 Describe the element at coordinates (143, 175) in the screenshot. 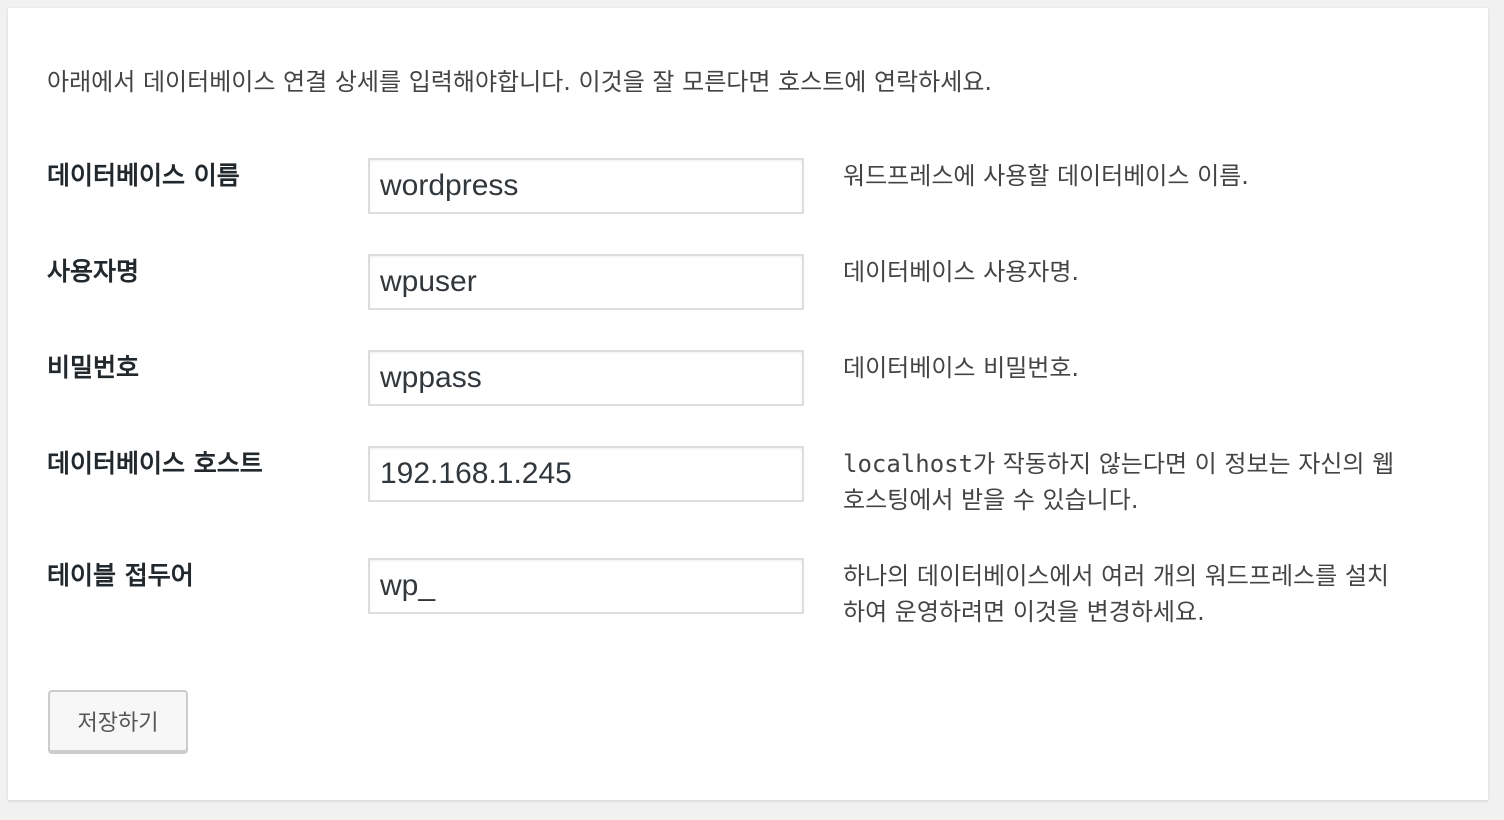

I see `db-name-label: 데이터베이스 이름` at that location.